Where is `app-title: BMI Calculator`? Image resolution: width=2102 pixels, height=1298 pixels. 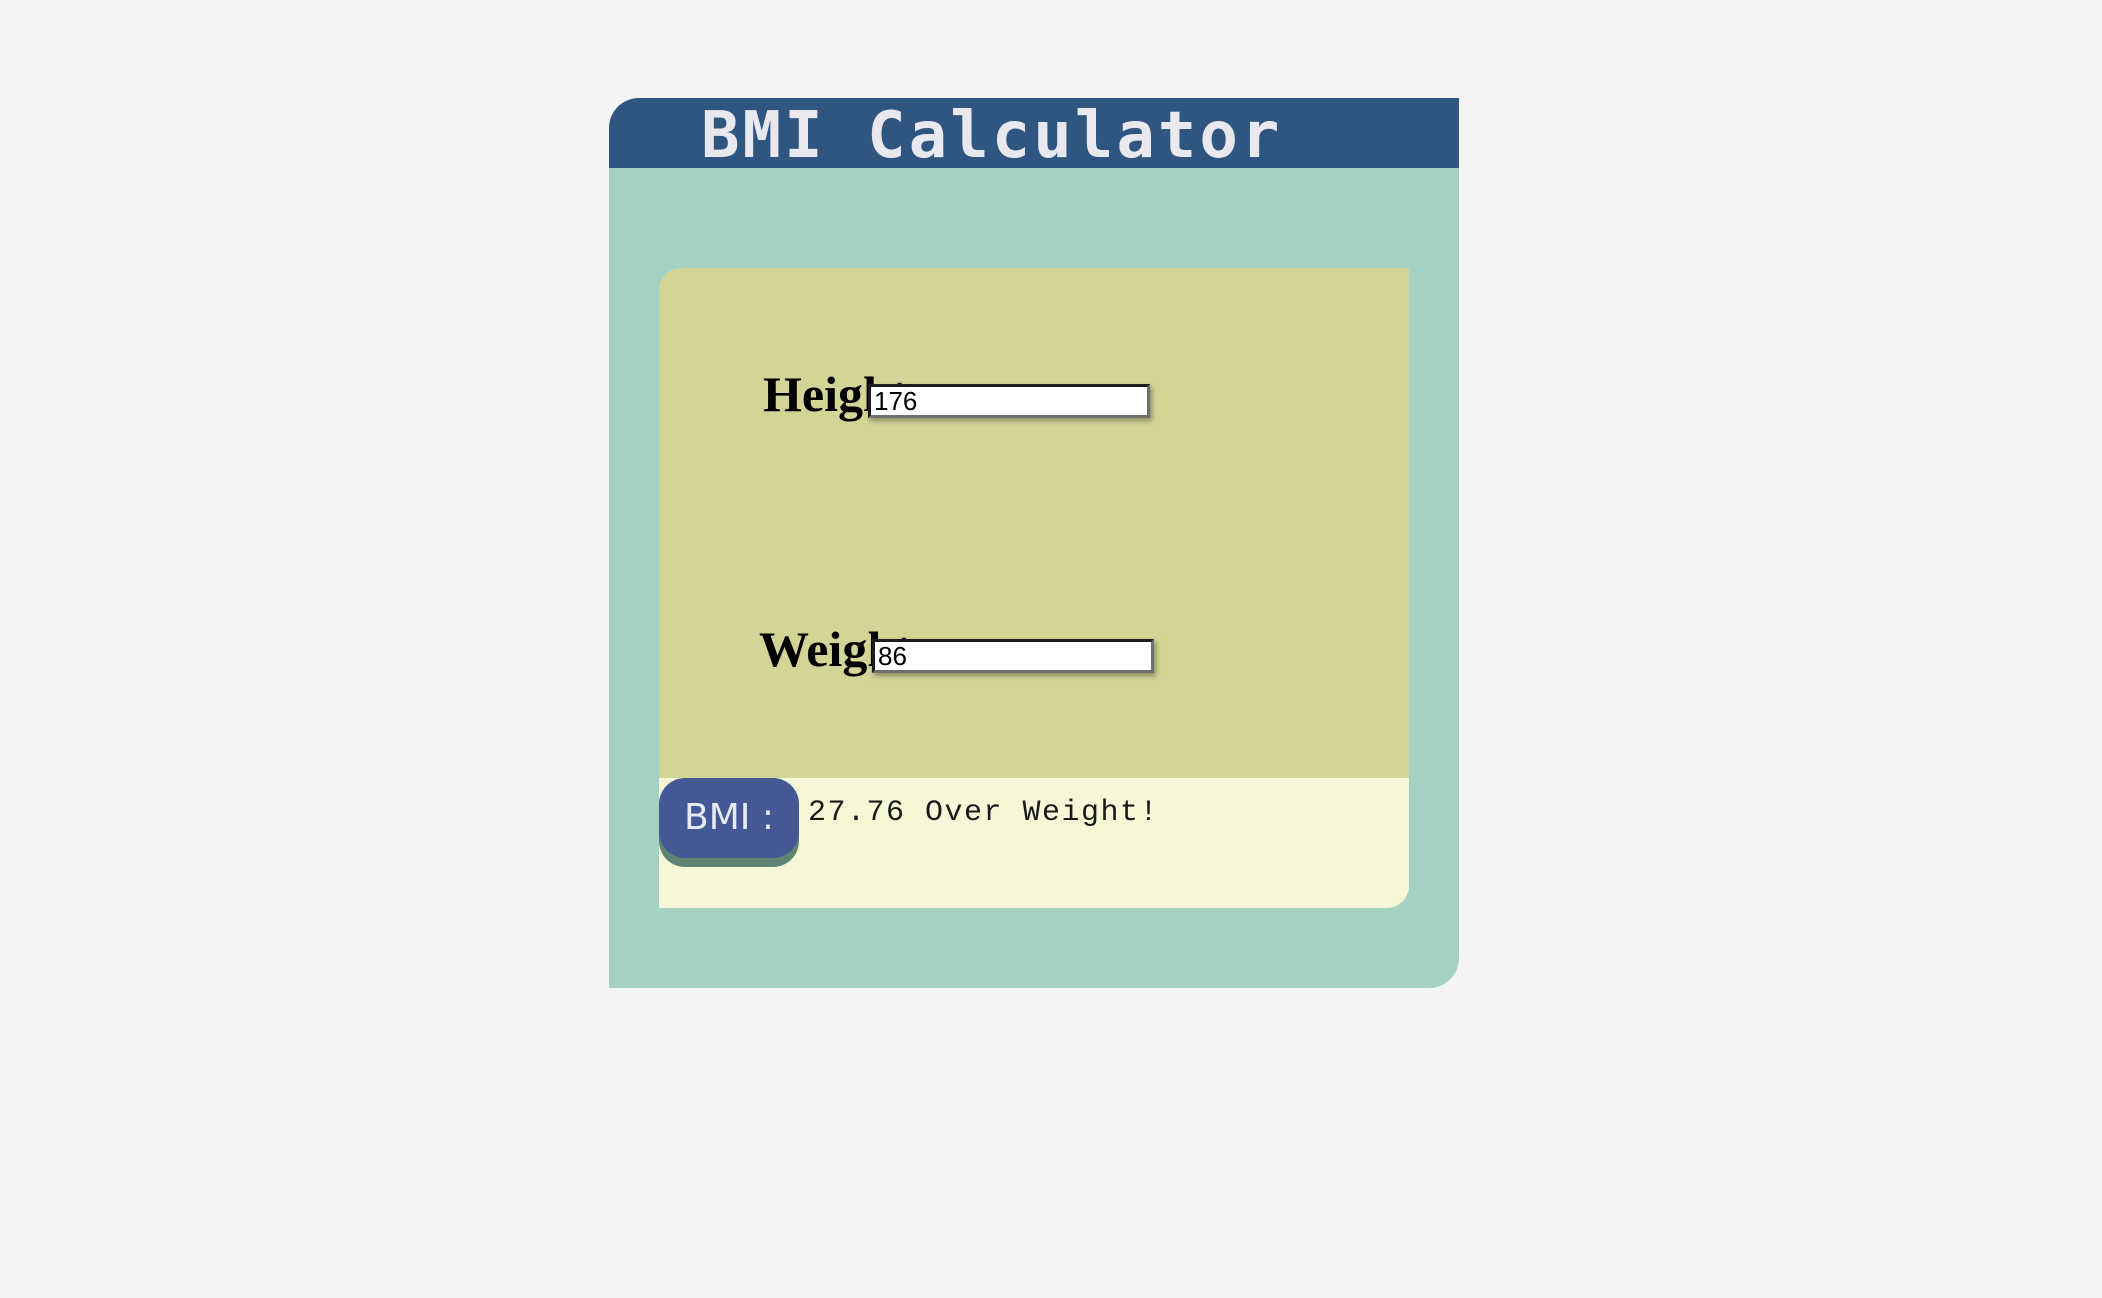 app-title: BMI Calculator is located at coordinates (992, 133).